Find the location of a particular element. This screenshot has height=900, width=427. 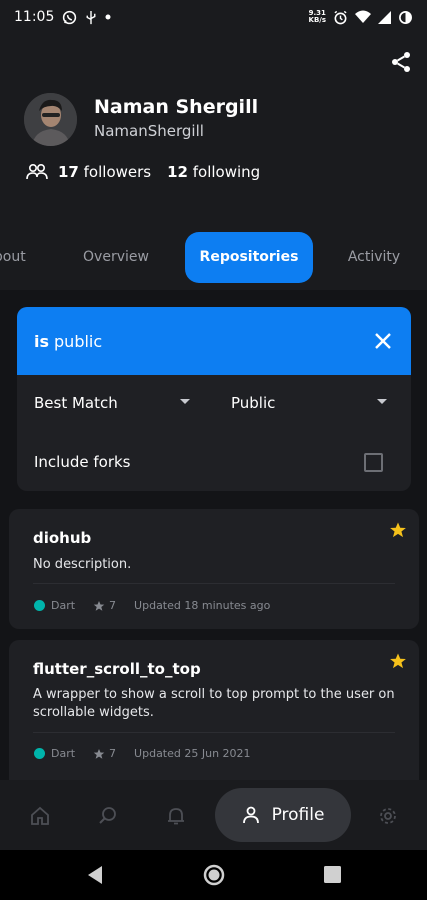

include-forks-row: Include forks is located at coordinates (214, 462).